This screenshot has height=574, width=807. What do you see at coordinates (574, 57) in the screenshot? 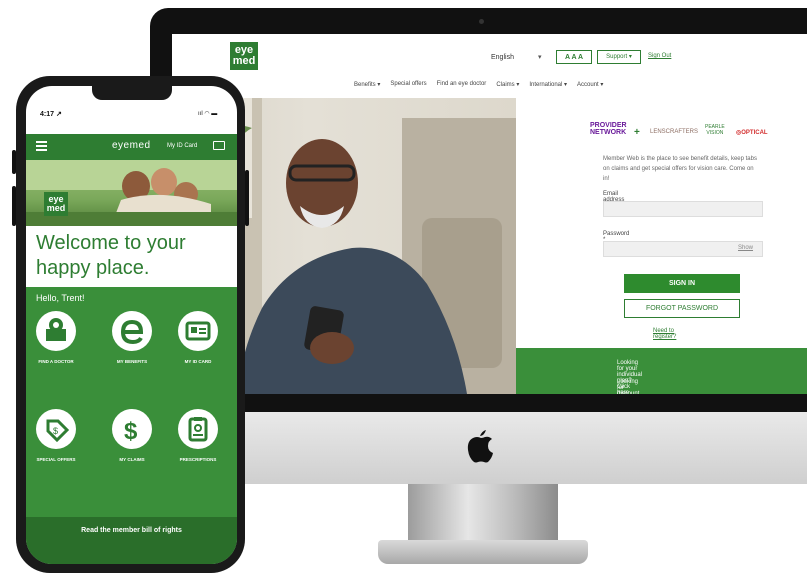
I see `text-size-button: A A A` at bounding box center [574, 57].